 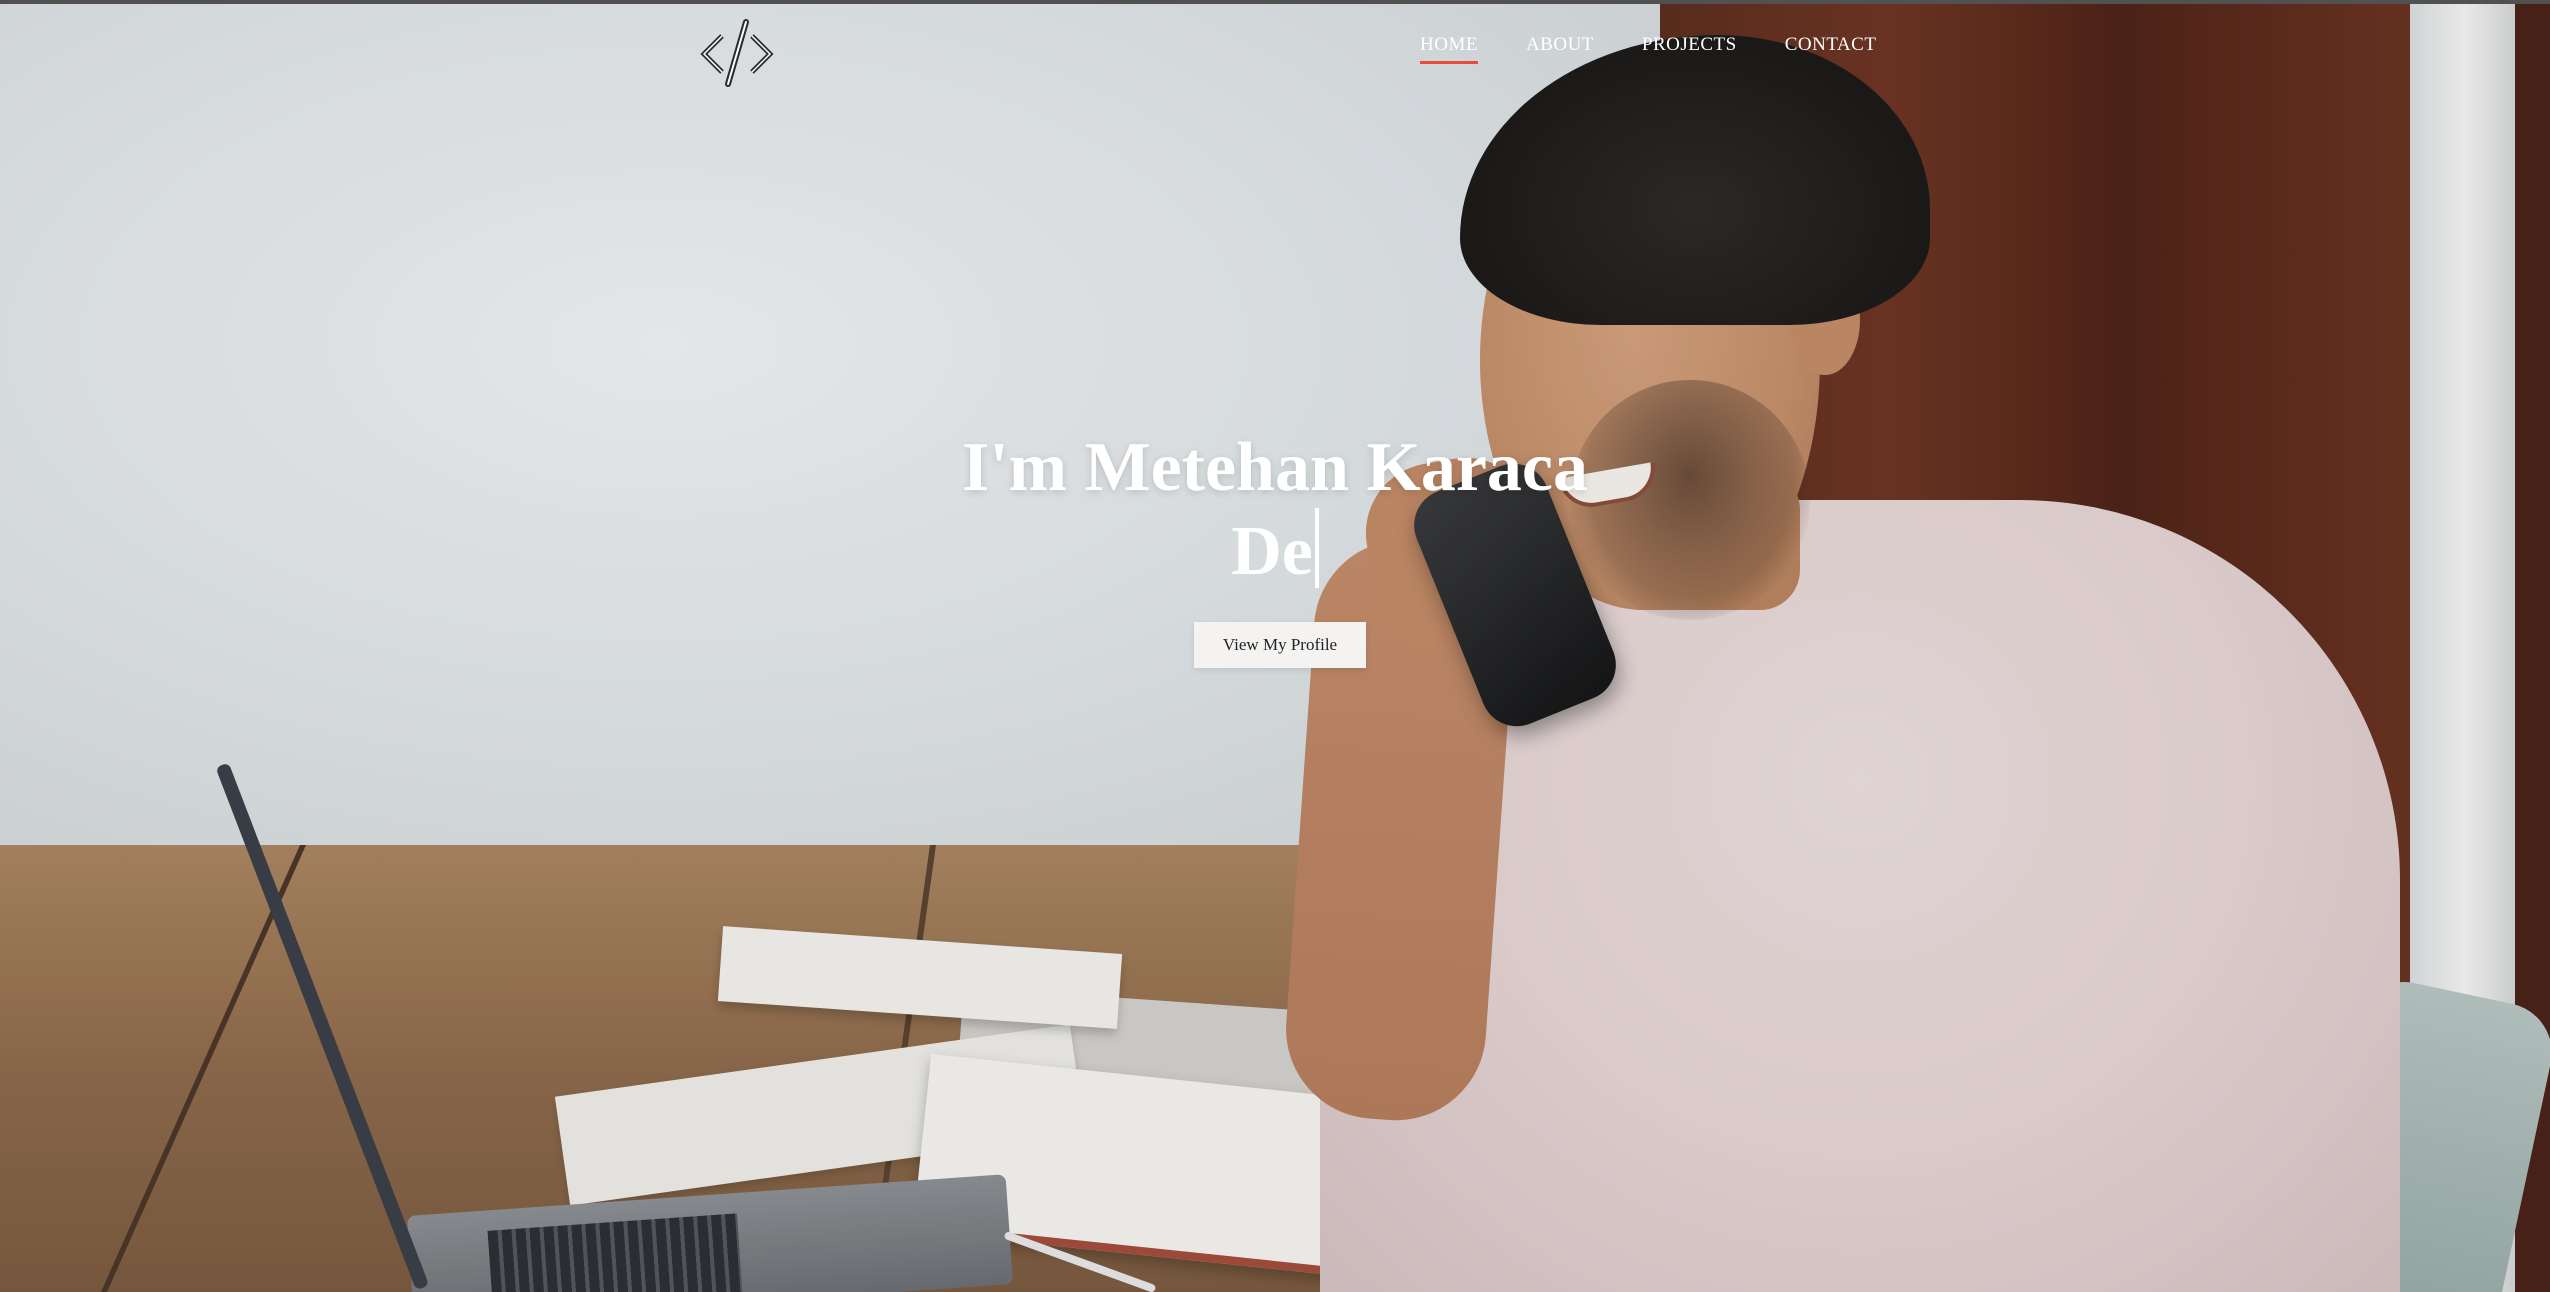 I want to click on typing-cursor, so click(x=1316, y=548).